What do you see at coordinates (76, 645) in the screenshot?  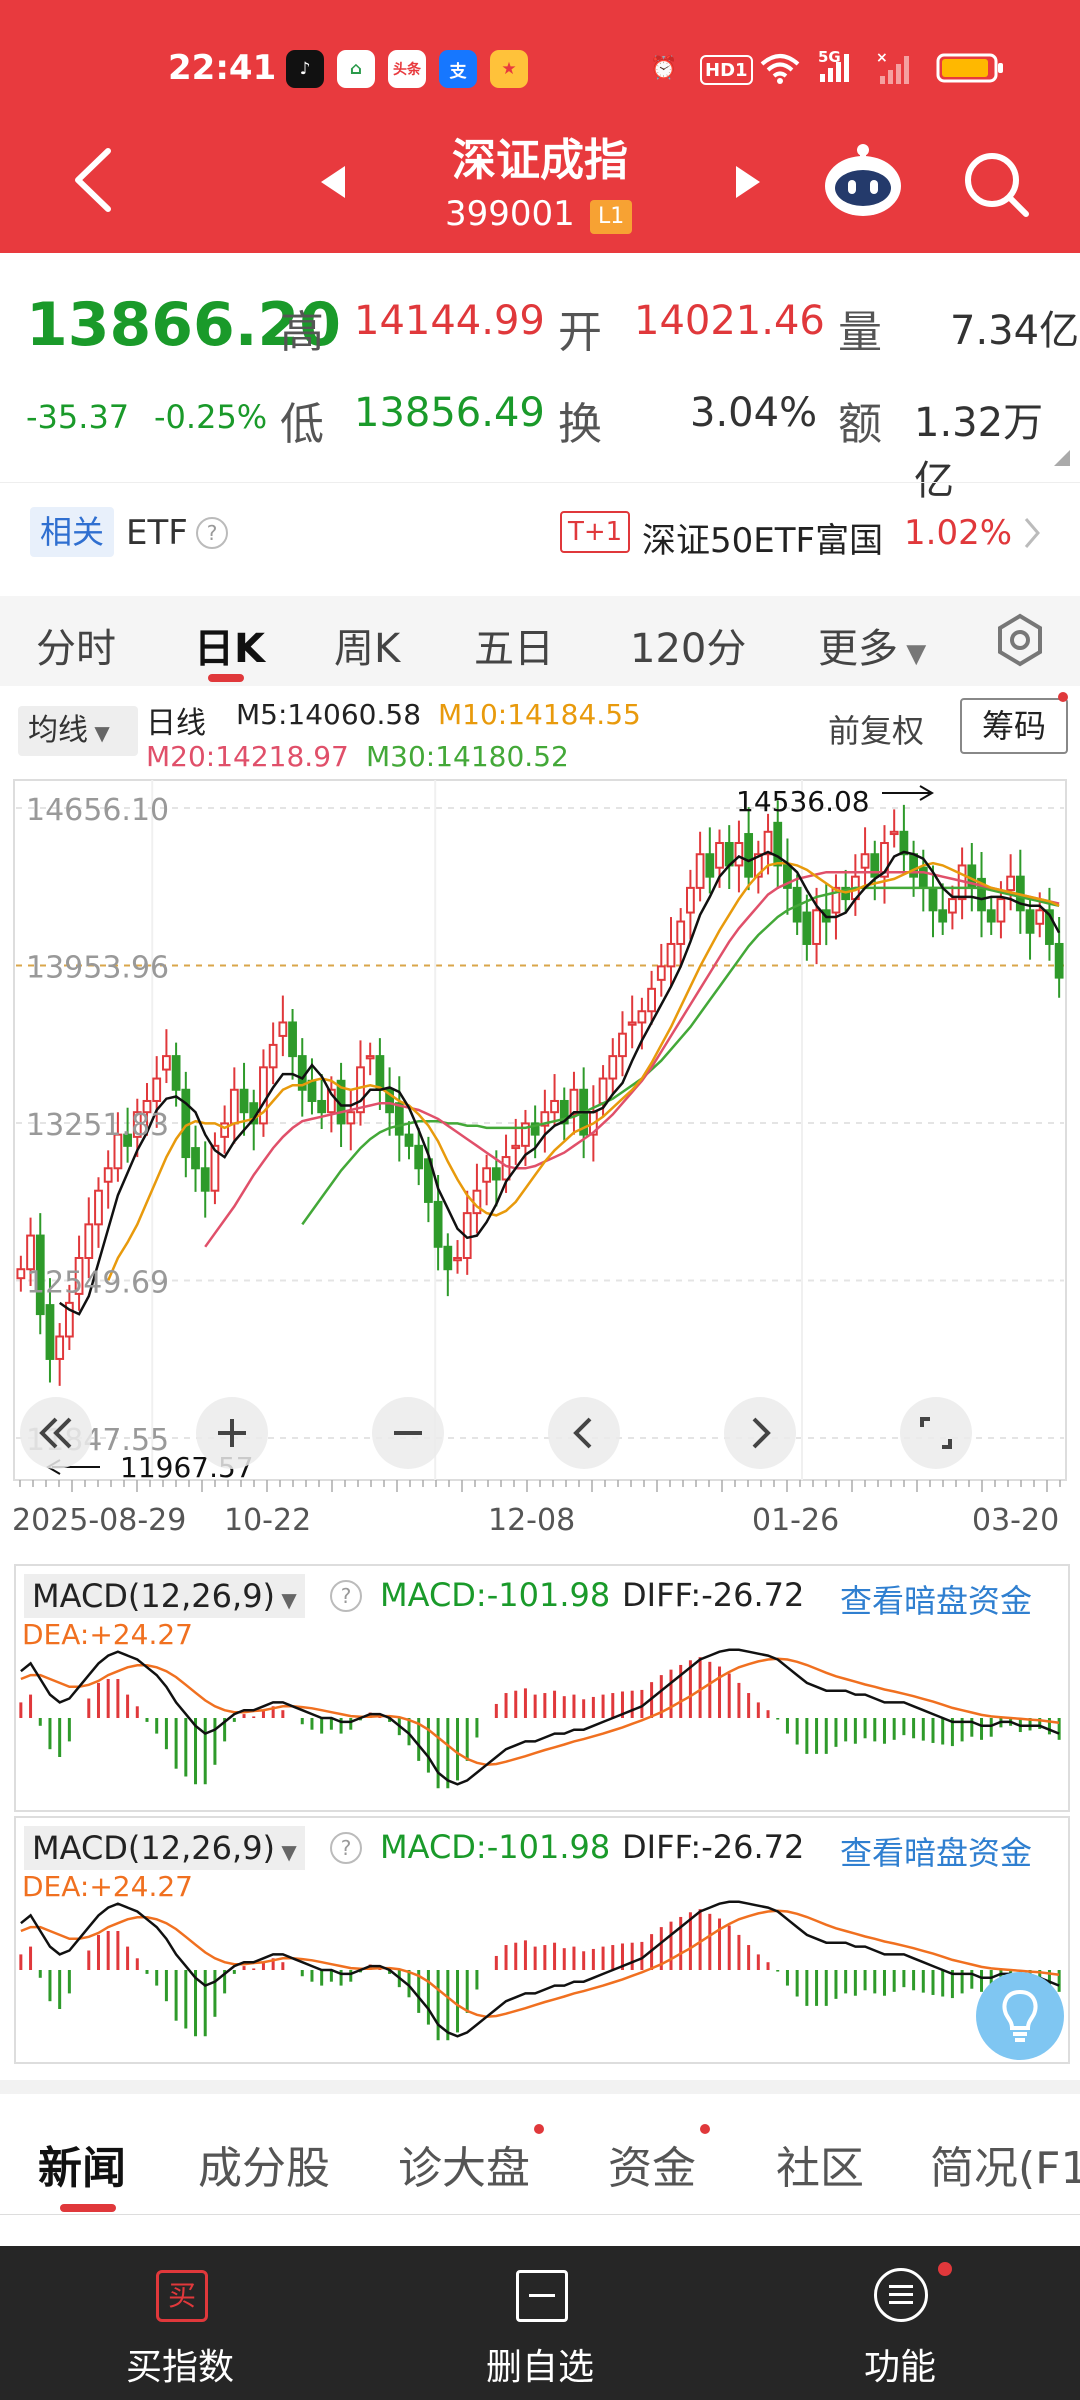 I see `tab-intraday: 分时` at bounding box center [76, 645].